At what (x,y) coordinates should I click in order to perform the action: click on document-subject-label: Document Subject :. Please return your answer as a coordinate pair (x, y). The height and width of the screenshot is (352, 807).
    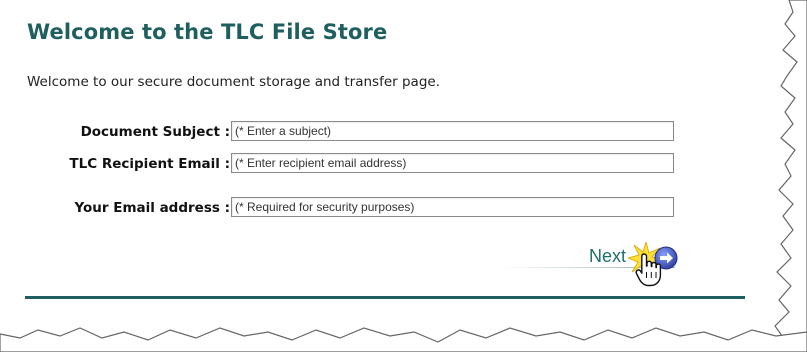
    Looking at the image, I should click on (155, 132).